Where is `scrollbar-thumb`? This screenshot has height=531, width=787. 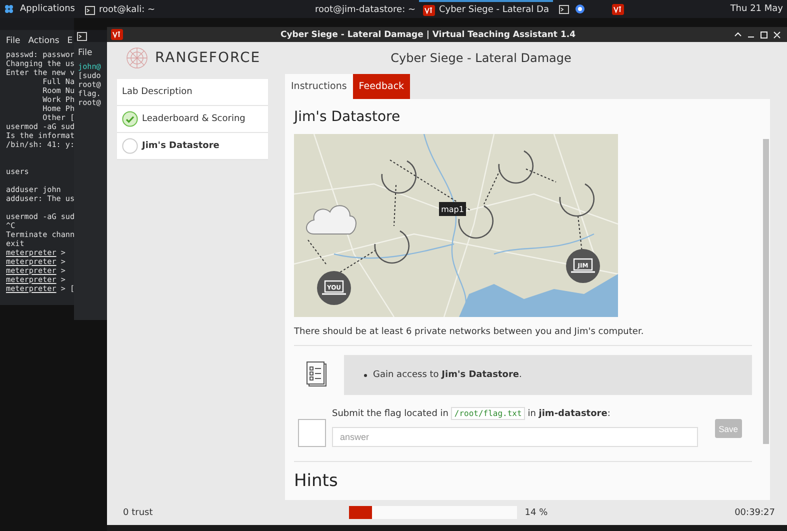
scrollbar-thumb is located at coordinates (766, 291).